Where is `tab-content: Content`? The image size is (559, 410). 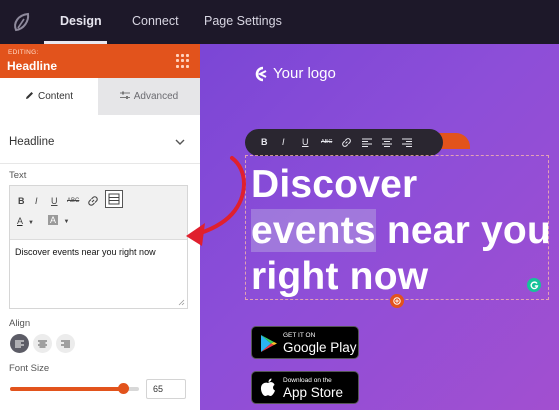 tab-content: Content is located at coordinates (49, 96).